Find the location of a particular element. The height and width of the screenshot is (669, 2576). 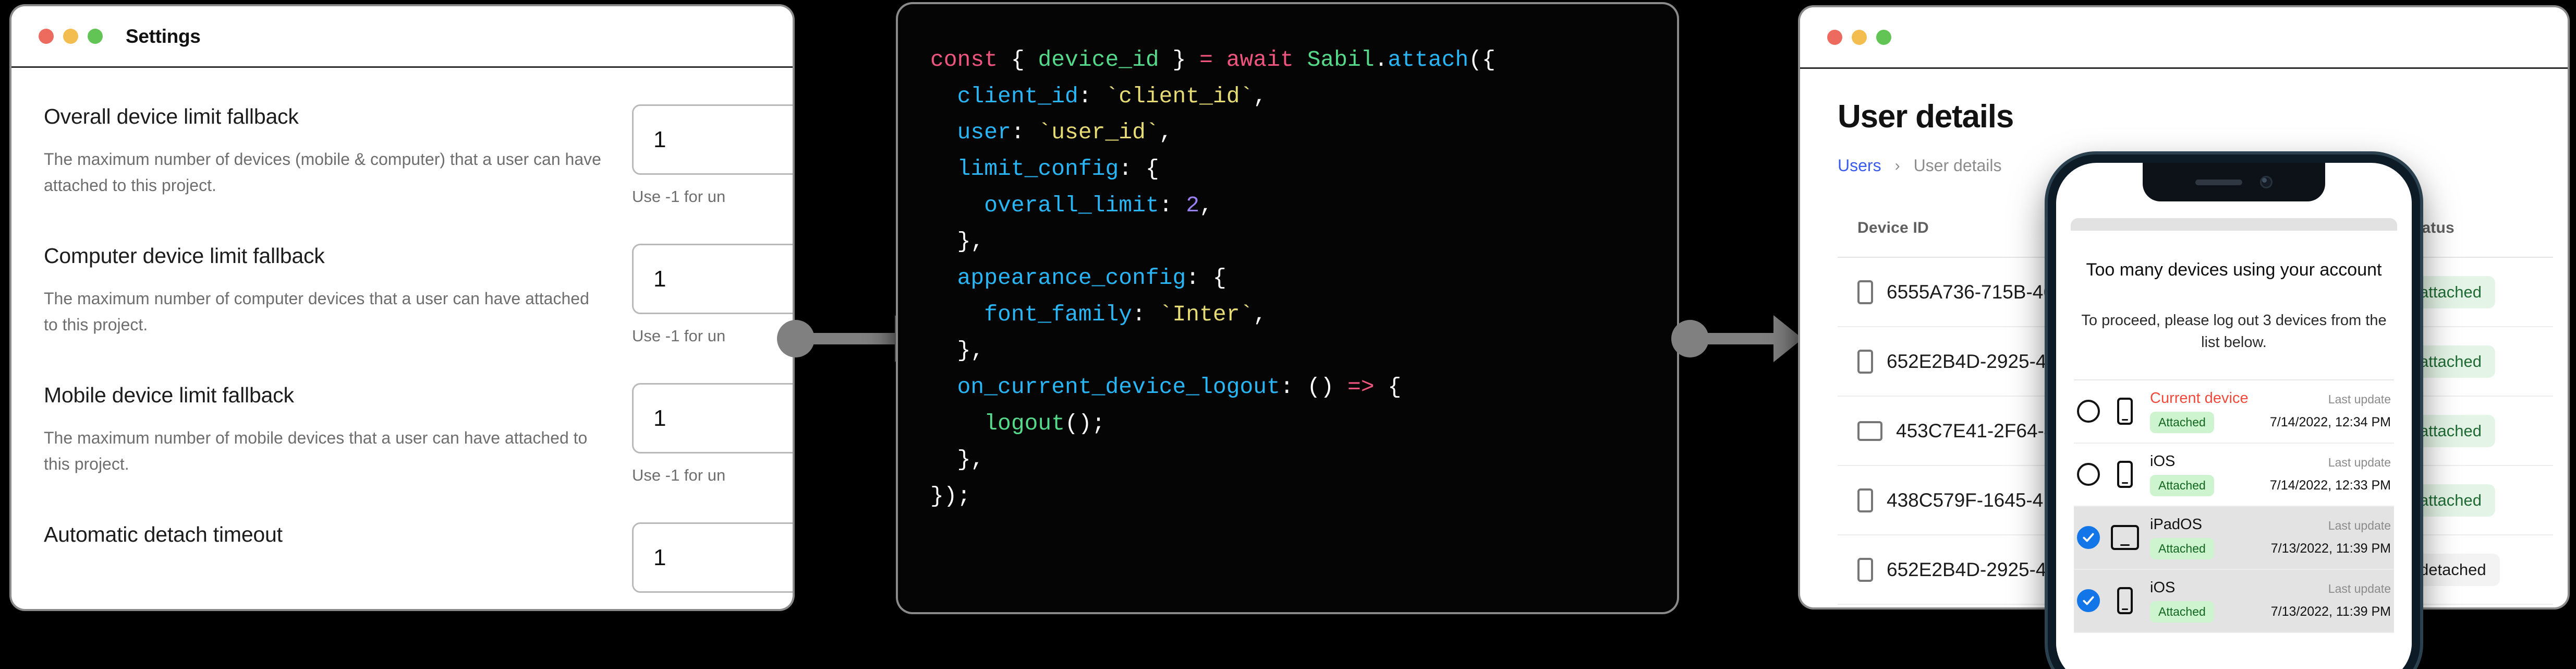

modal-title: Too many devices using your account is located at coordinates (2234, 270).